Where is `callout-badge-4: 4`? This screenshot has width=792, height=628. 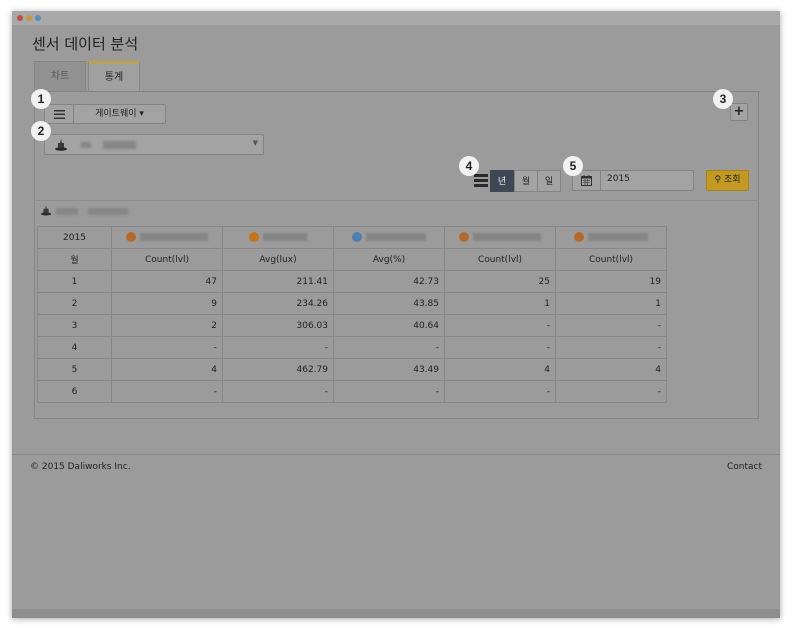
callout-badge-4: 4 is located at coordinates (469, 166).